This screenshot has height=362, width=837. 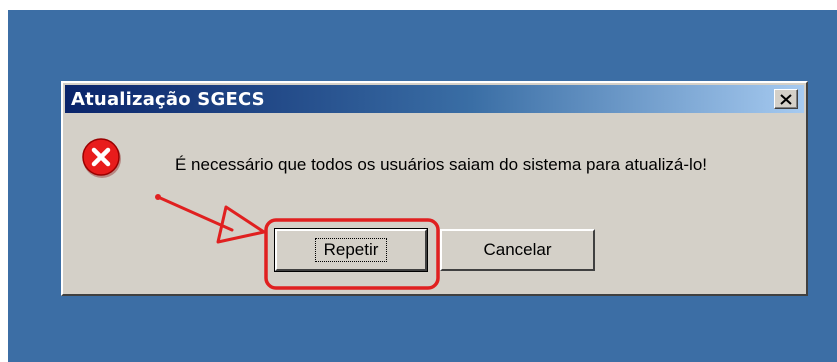 I want to click on error-icon, so click(x=101, y=158).